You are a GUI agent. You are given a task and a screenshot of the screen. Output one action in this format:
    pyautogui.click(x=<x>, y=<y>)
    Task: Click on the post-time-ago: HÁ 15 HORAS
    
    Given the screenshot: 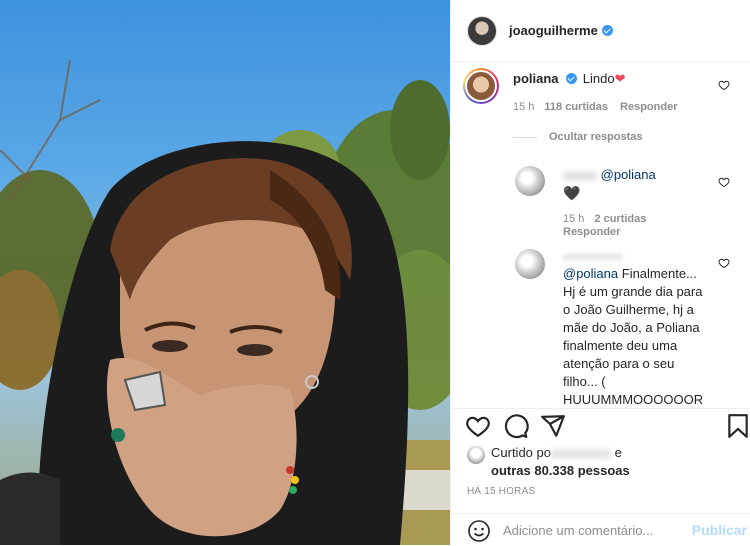 What is the action you would take?
    pyautogui.click(x=501, y=491)
    